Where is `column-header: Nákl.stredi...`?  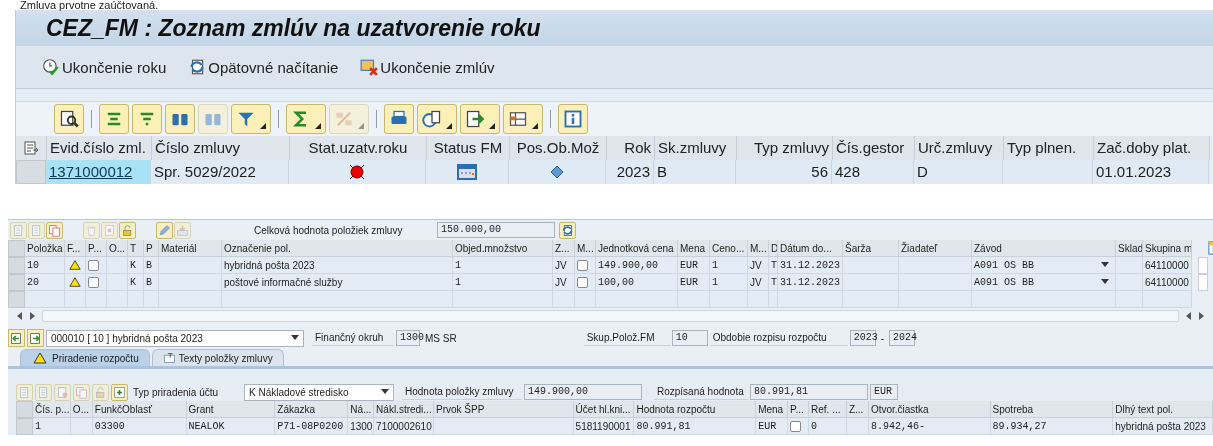
column-header: Nákl.stredi... is located at coordinates (404, 409).